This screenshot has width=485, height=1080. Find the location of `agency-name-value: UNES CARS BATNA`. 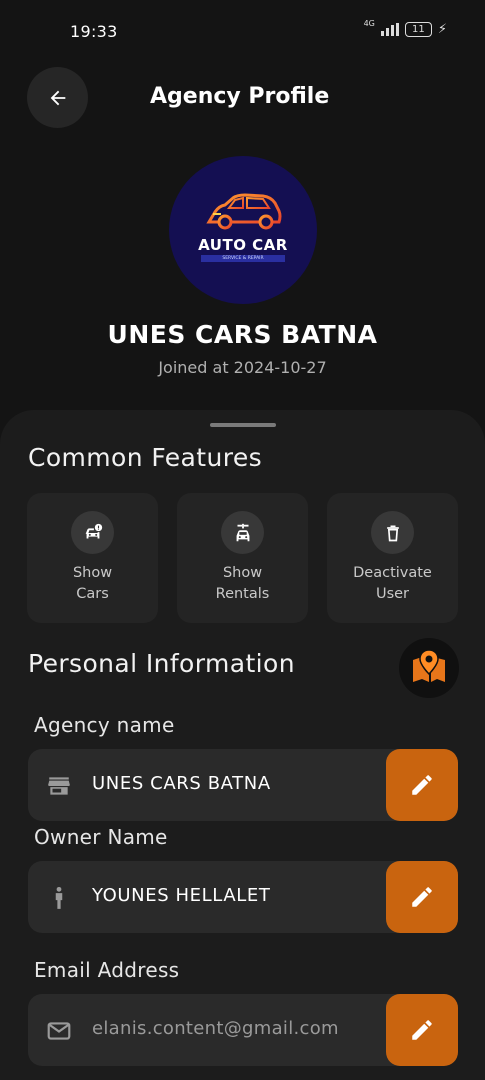

agency-name-value: UNES CARS BATNA is located at coordinates (181, 783).